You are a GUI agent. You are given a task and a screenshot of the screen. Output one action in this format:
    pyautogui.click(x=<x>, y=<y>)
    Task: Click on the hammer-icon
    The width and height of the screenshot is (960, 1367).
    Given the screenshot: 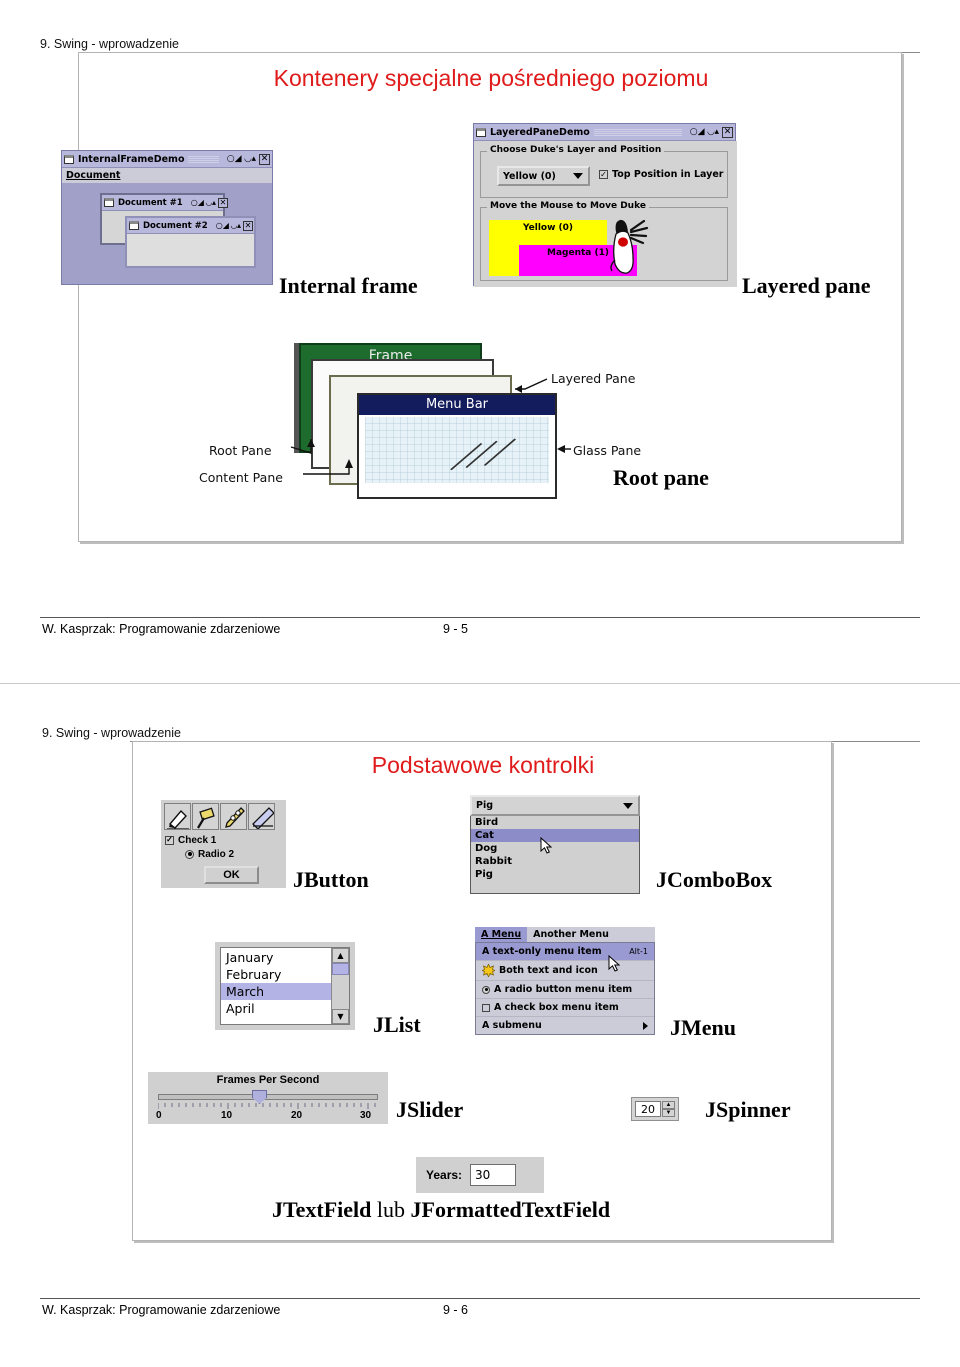 What is the action you would take?
    pyautogui.click(x=205, y=816)
    